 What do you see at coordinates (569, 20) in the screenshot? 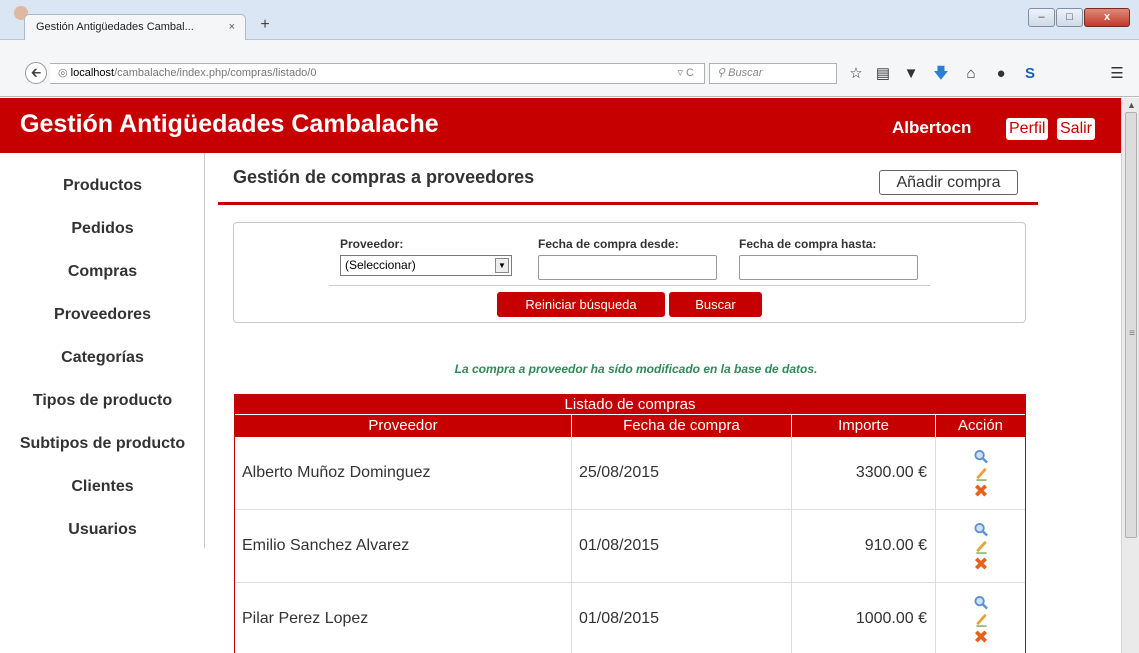
I see `browser-titlebar: Gestión Antigüedades Cambal... × + – □ x` at bounding box center [569, 20].